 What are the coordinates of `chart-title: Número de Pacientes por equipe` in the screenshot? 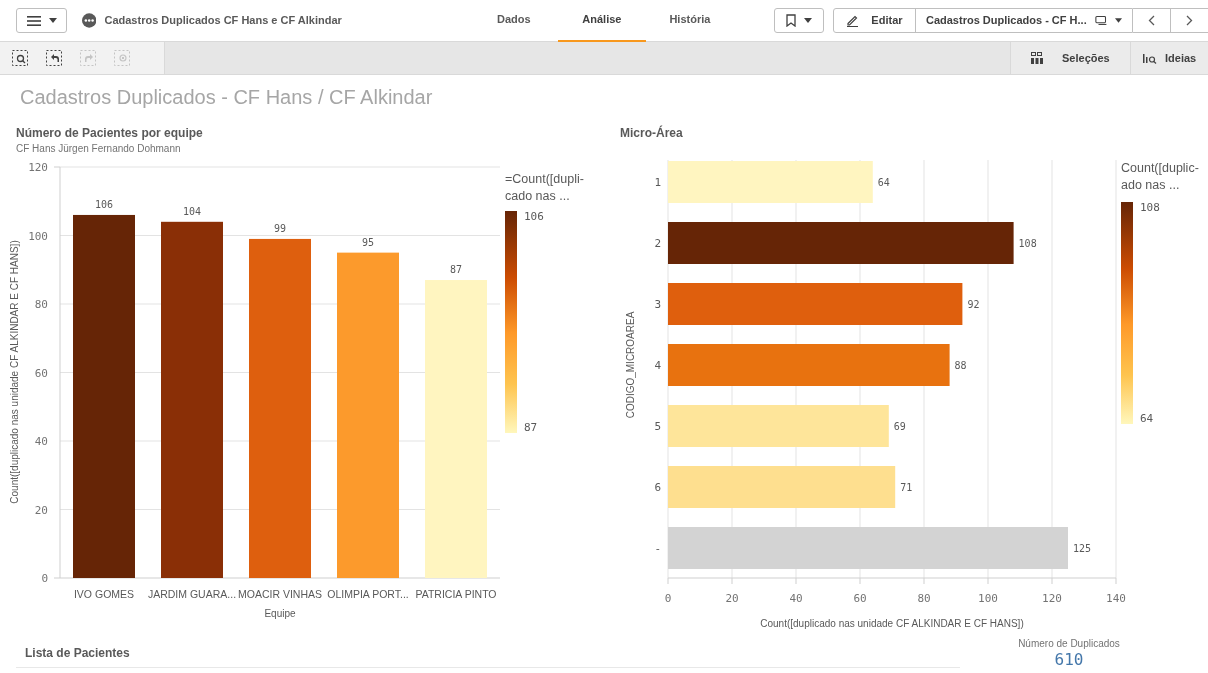 It's located at (109, 133).